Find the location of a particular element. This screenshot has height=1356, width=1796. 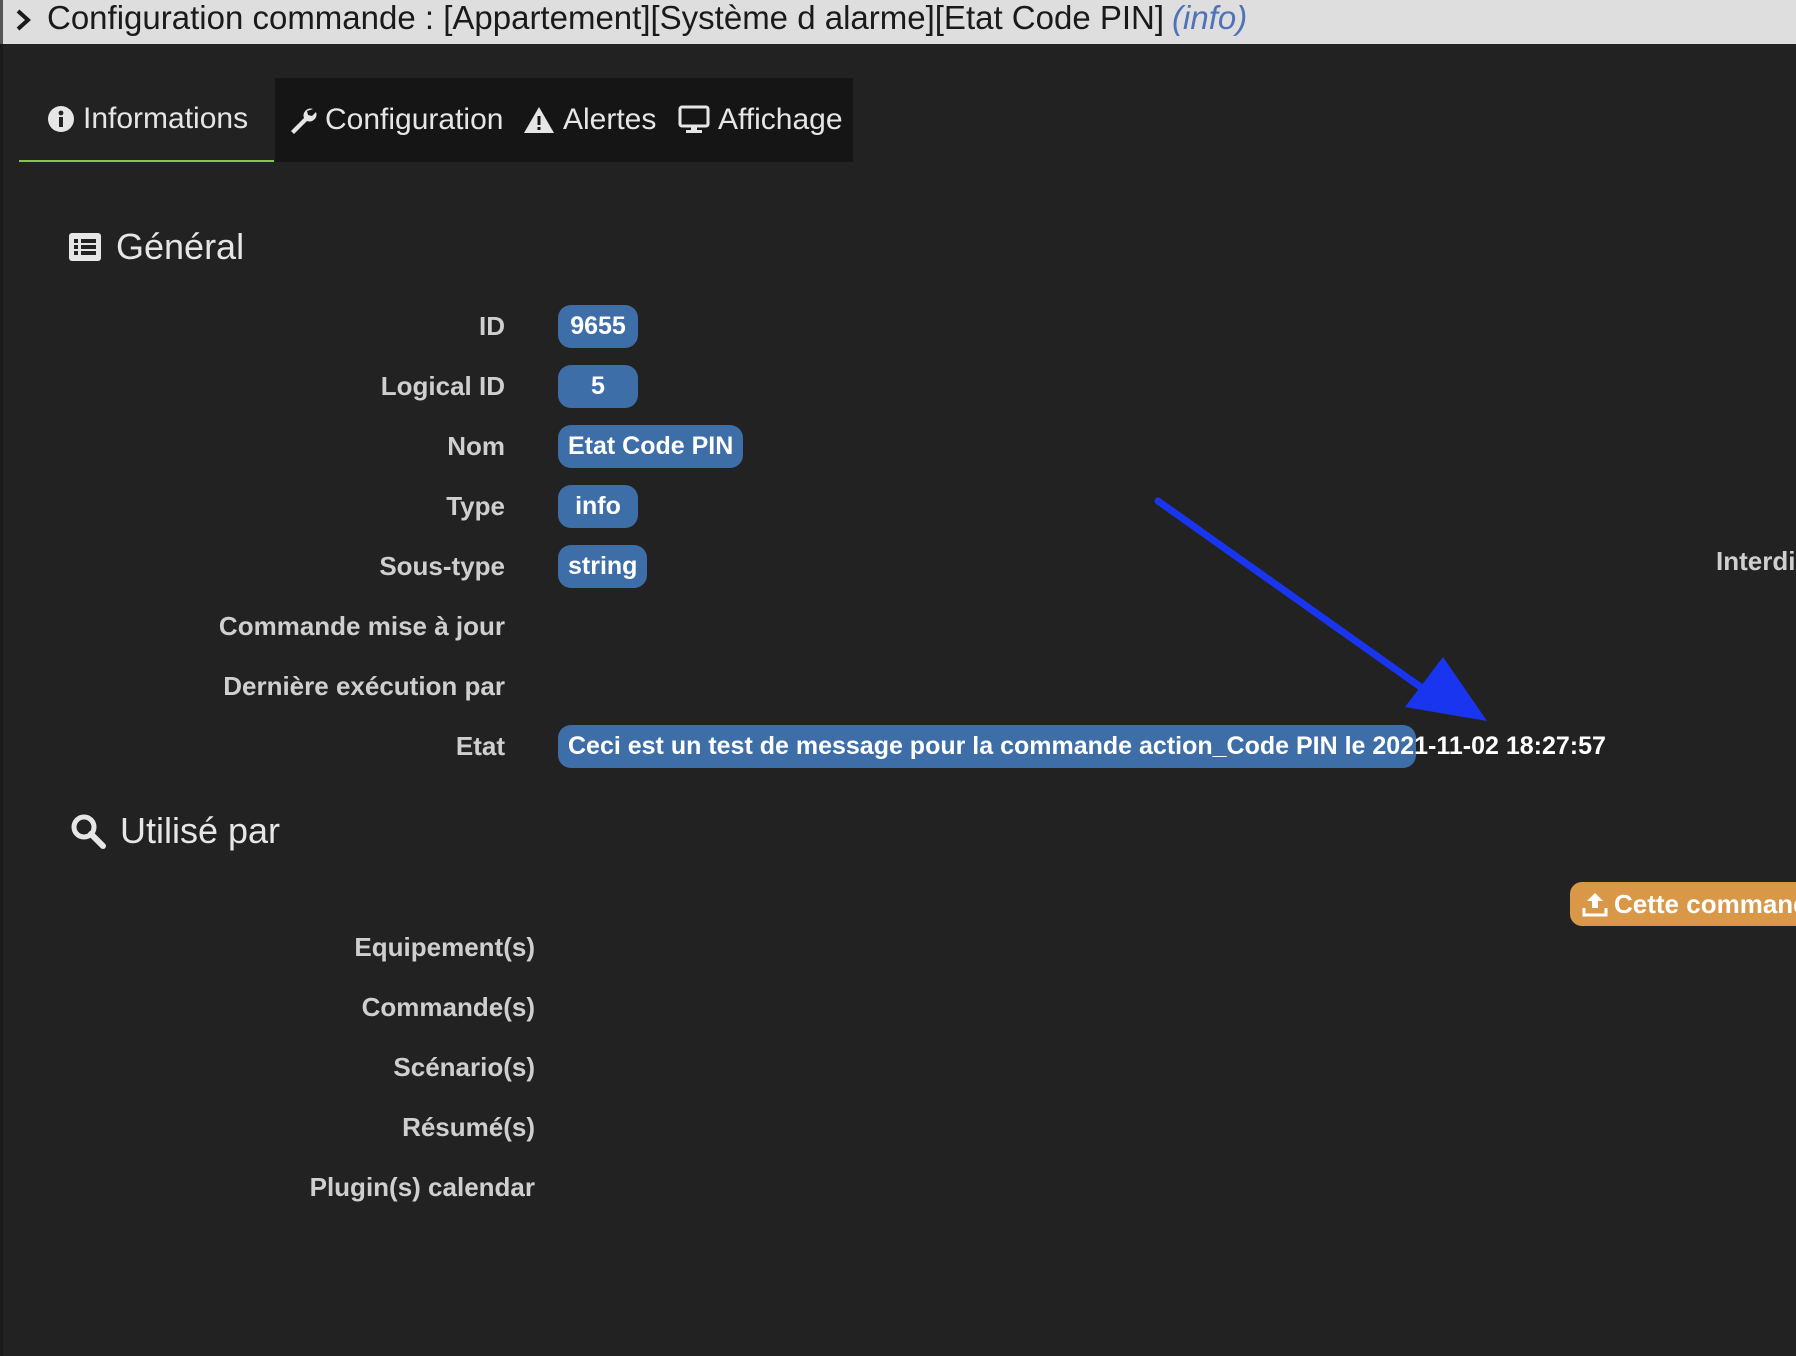

interdire-label: Interdir is located at coordinates (1756, 561).